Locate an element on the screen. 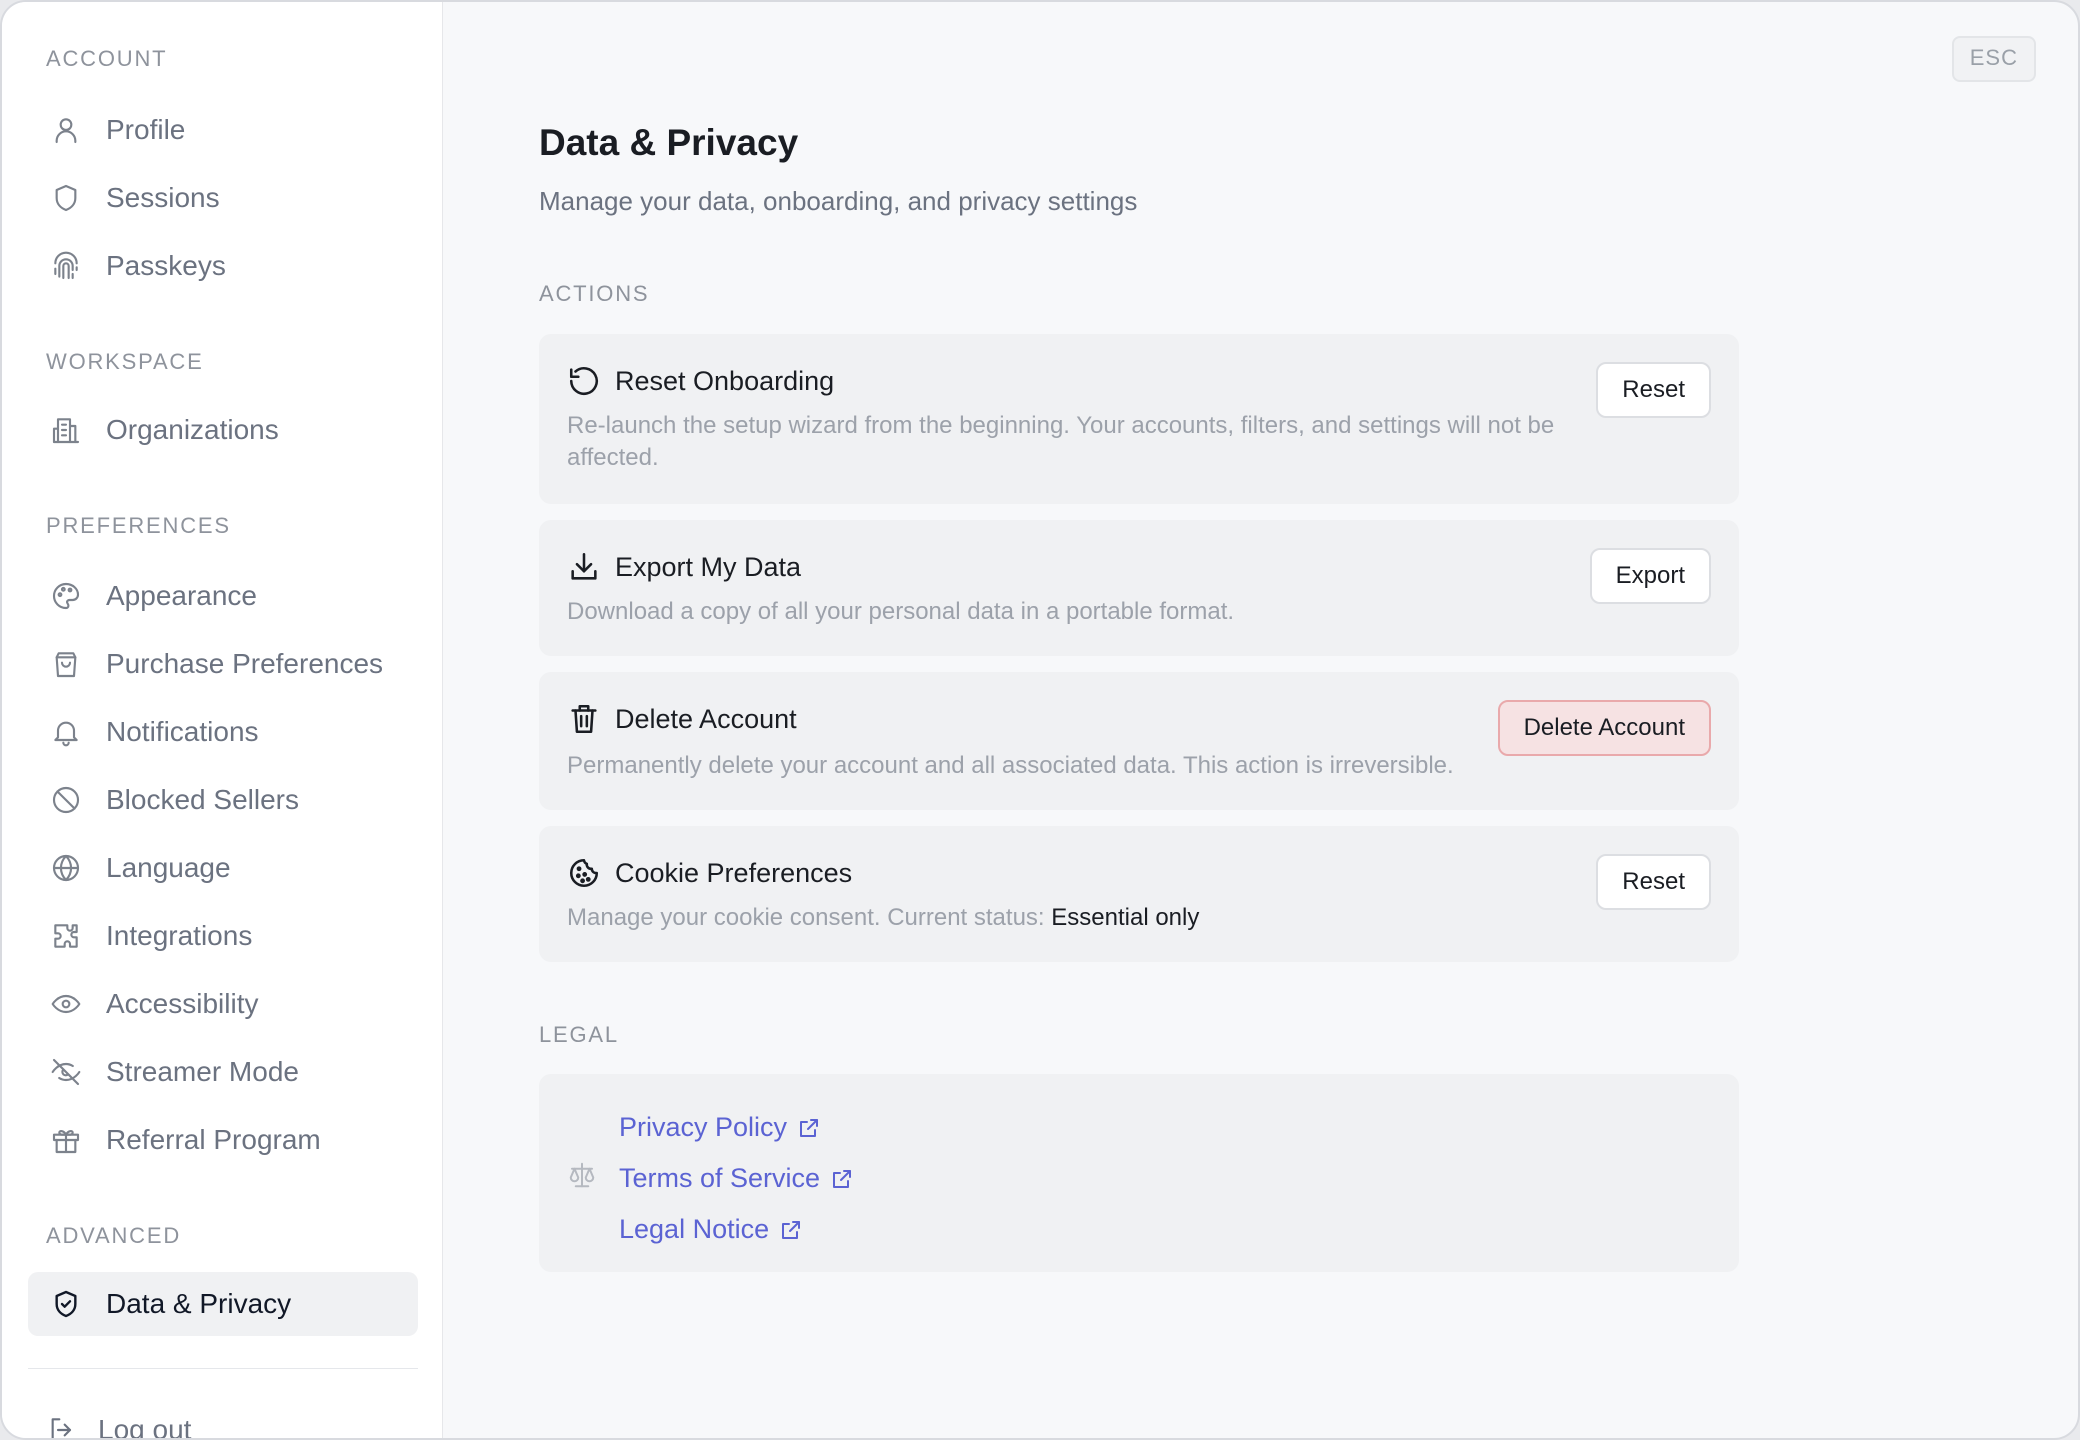  logout-button: Log out is located at coordinates (119, 1427).